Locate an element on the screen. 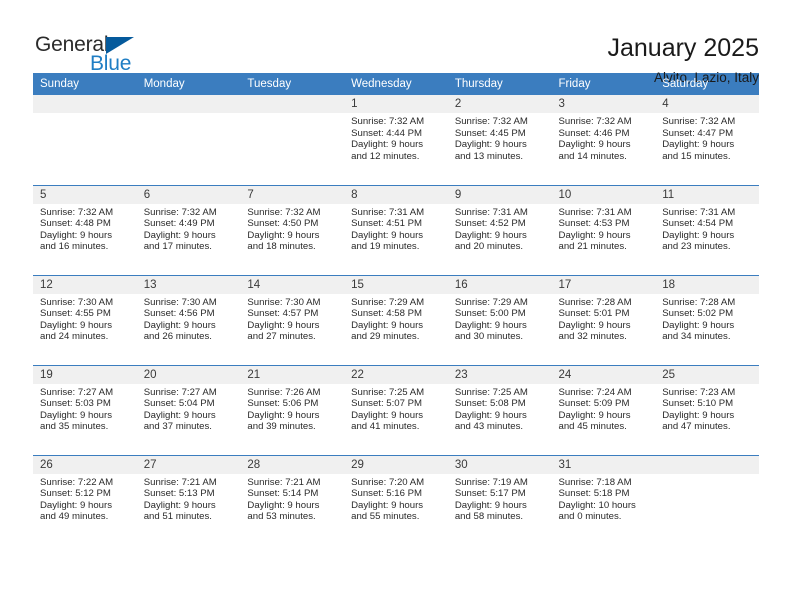 The width and height of the screenshot is (792, 612). sunrise-time: Sunrise: 7:21 AM is located at coordinates (180, 482).